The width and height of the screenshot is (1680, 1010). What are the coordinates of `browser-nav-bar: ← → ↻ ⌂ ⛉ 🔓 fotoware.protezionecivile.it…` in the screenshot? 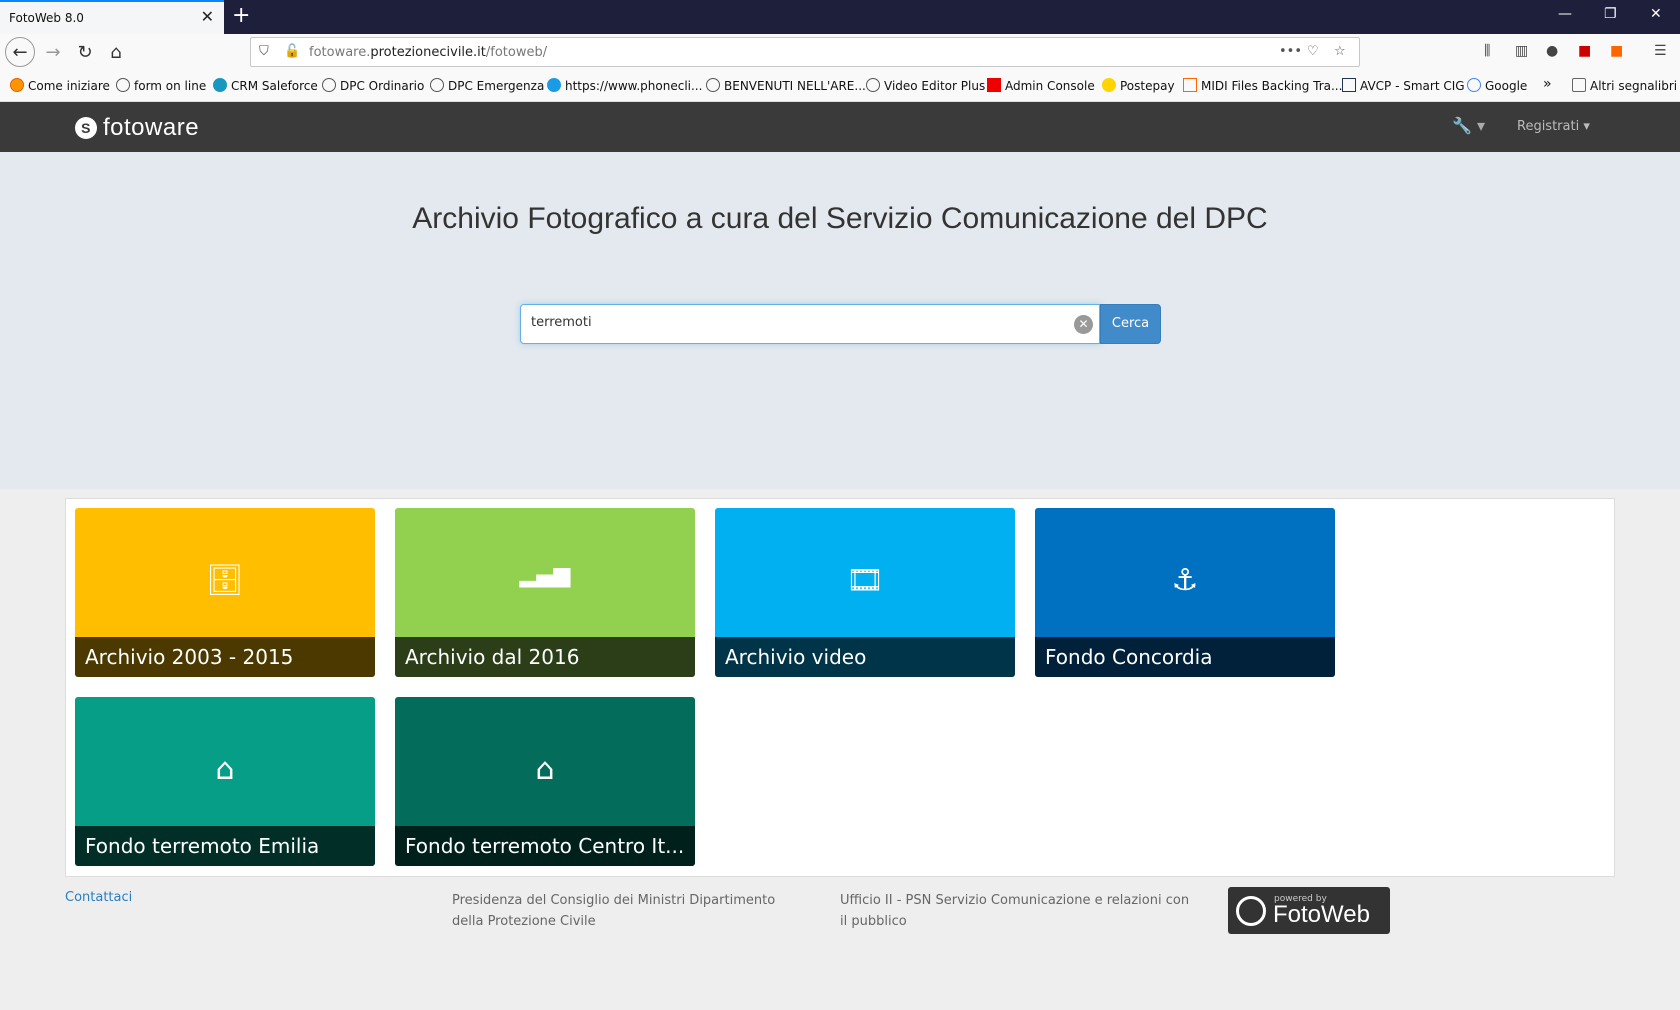 It's located at (840, 52).